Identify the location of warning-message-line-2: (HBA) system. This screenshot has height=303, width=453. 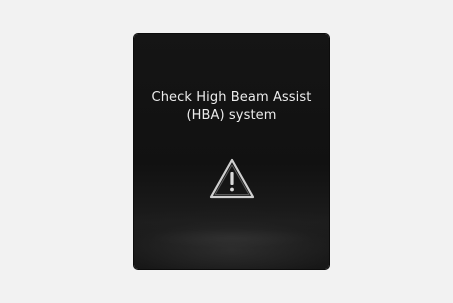
(231, 115).